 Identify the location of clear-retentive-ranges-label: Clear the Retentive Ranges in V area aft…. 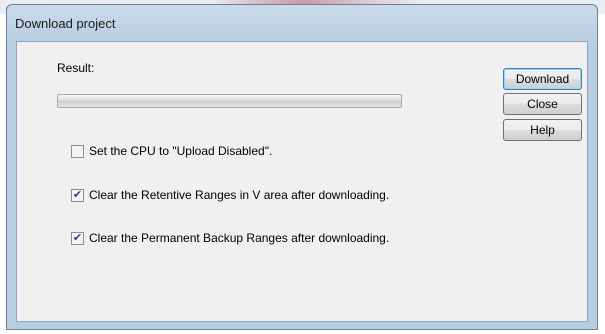
(239, 195).